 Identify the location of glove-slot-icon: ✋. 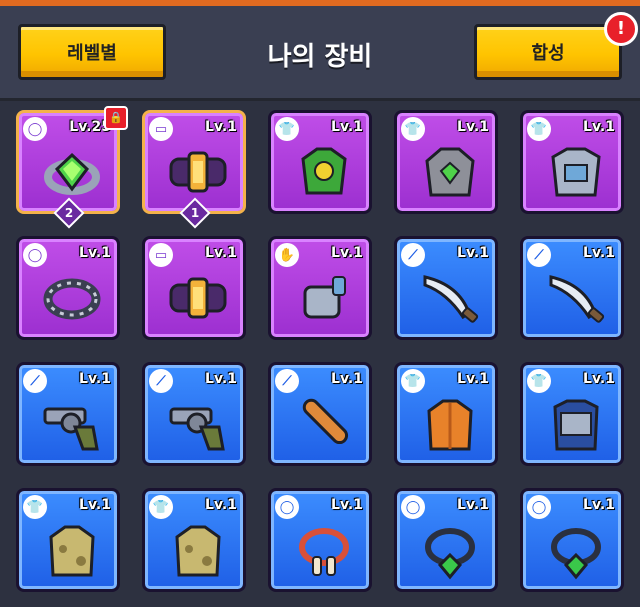
(287, 255).